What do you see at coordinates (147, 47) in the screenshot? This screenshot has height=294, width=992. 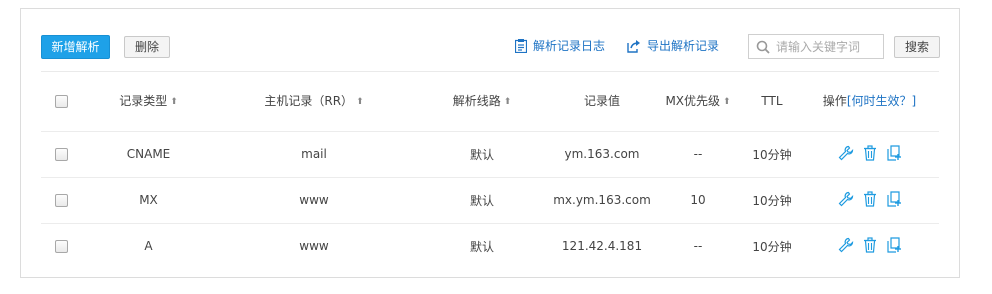 I see `delete-button: 删除` at bounding box center [147, 47].